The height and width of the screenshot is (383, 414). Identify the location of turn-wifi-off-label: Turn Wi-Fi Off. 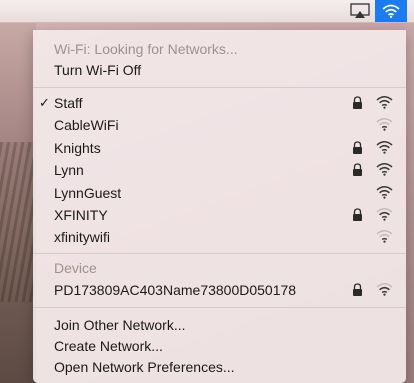
(98, 70).